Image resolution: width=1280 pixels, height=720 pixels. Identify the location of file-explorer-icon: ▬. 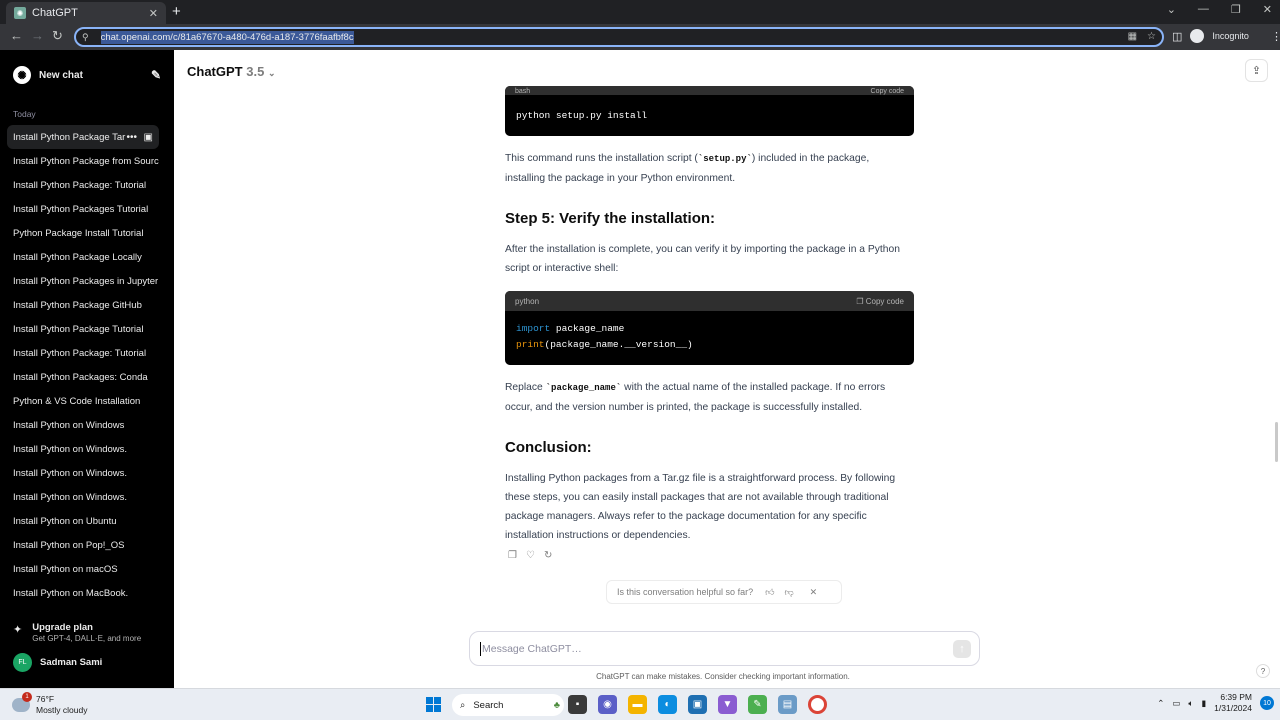
(637, 704).